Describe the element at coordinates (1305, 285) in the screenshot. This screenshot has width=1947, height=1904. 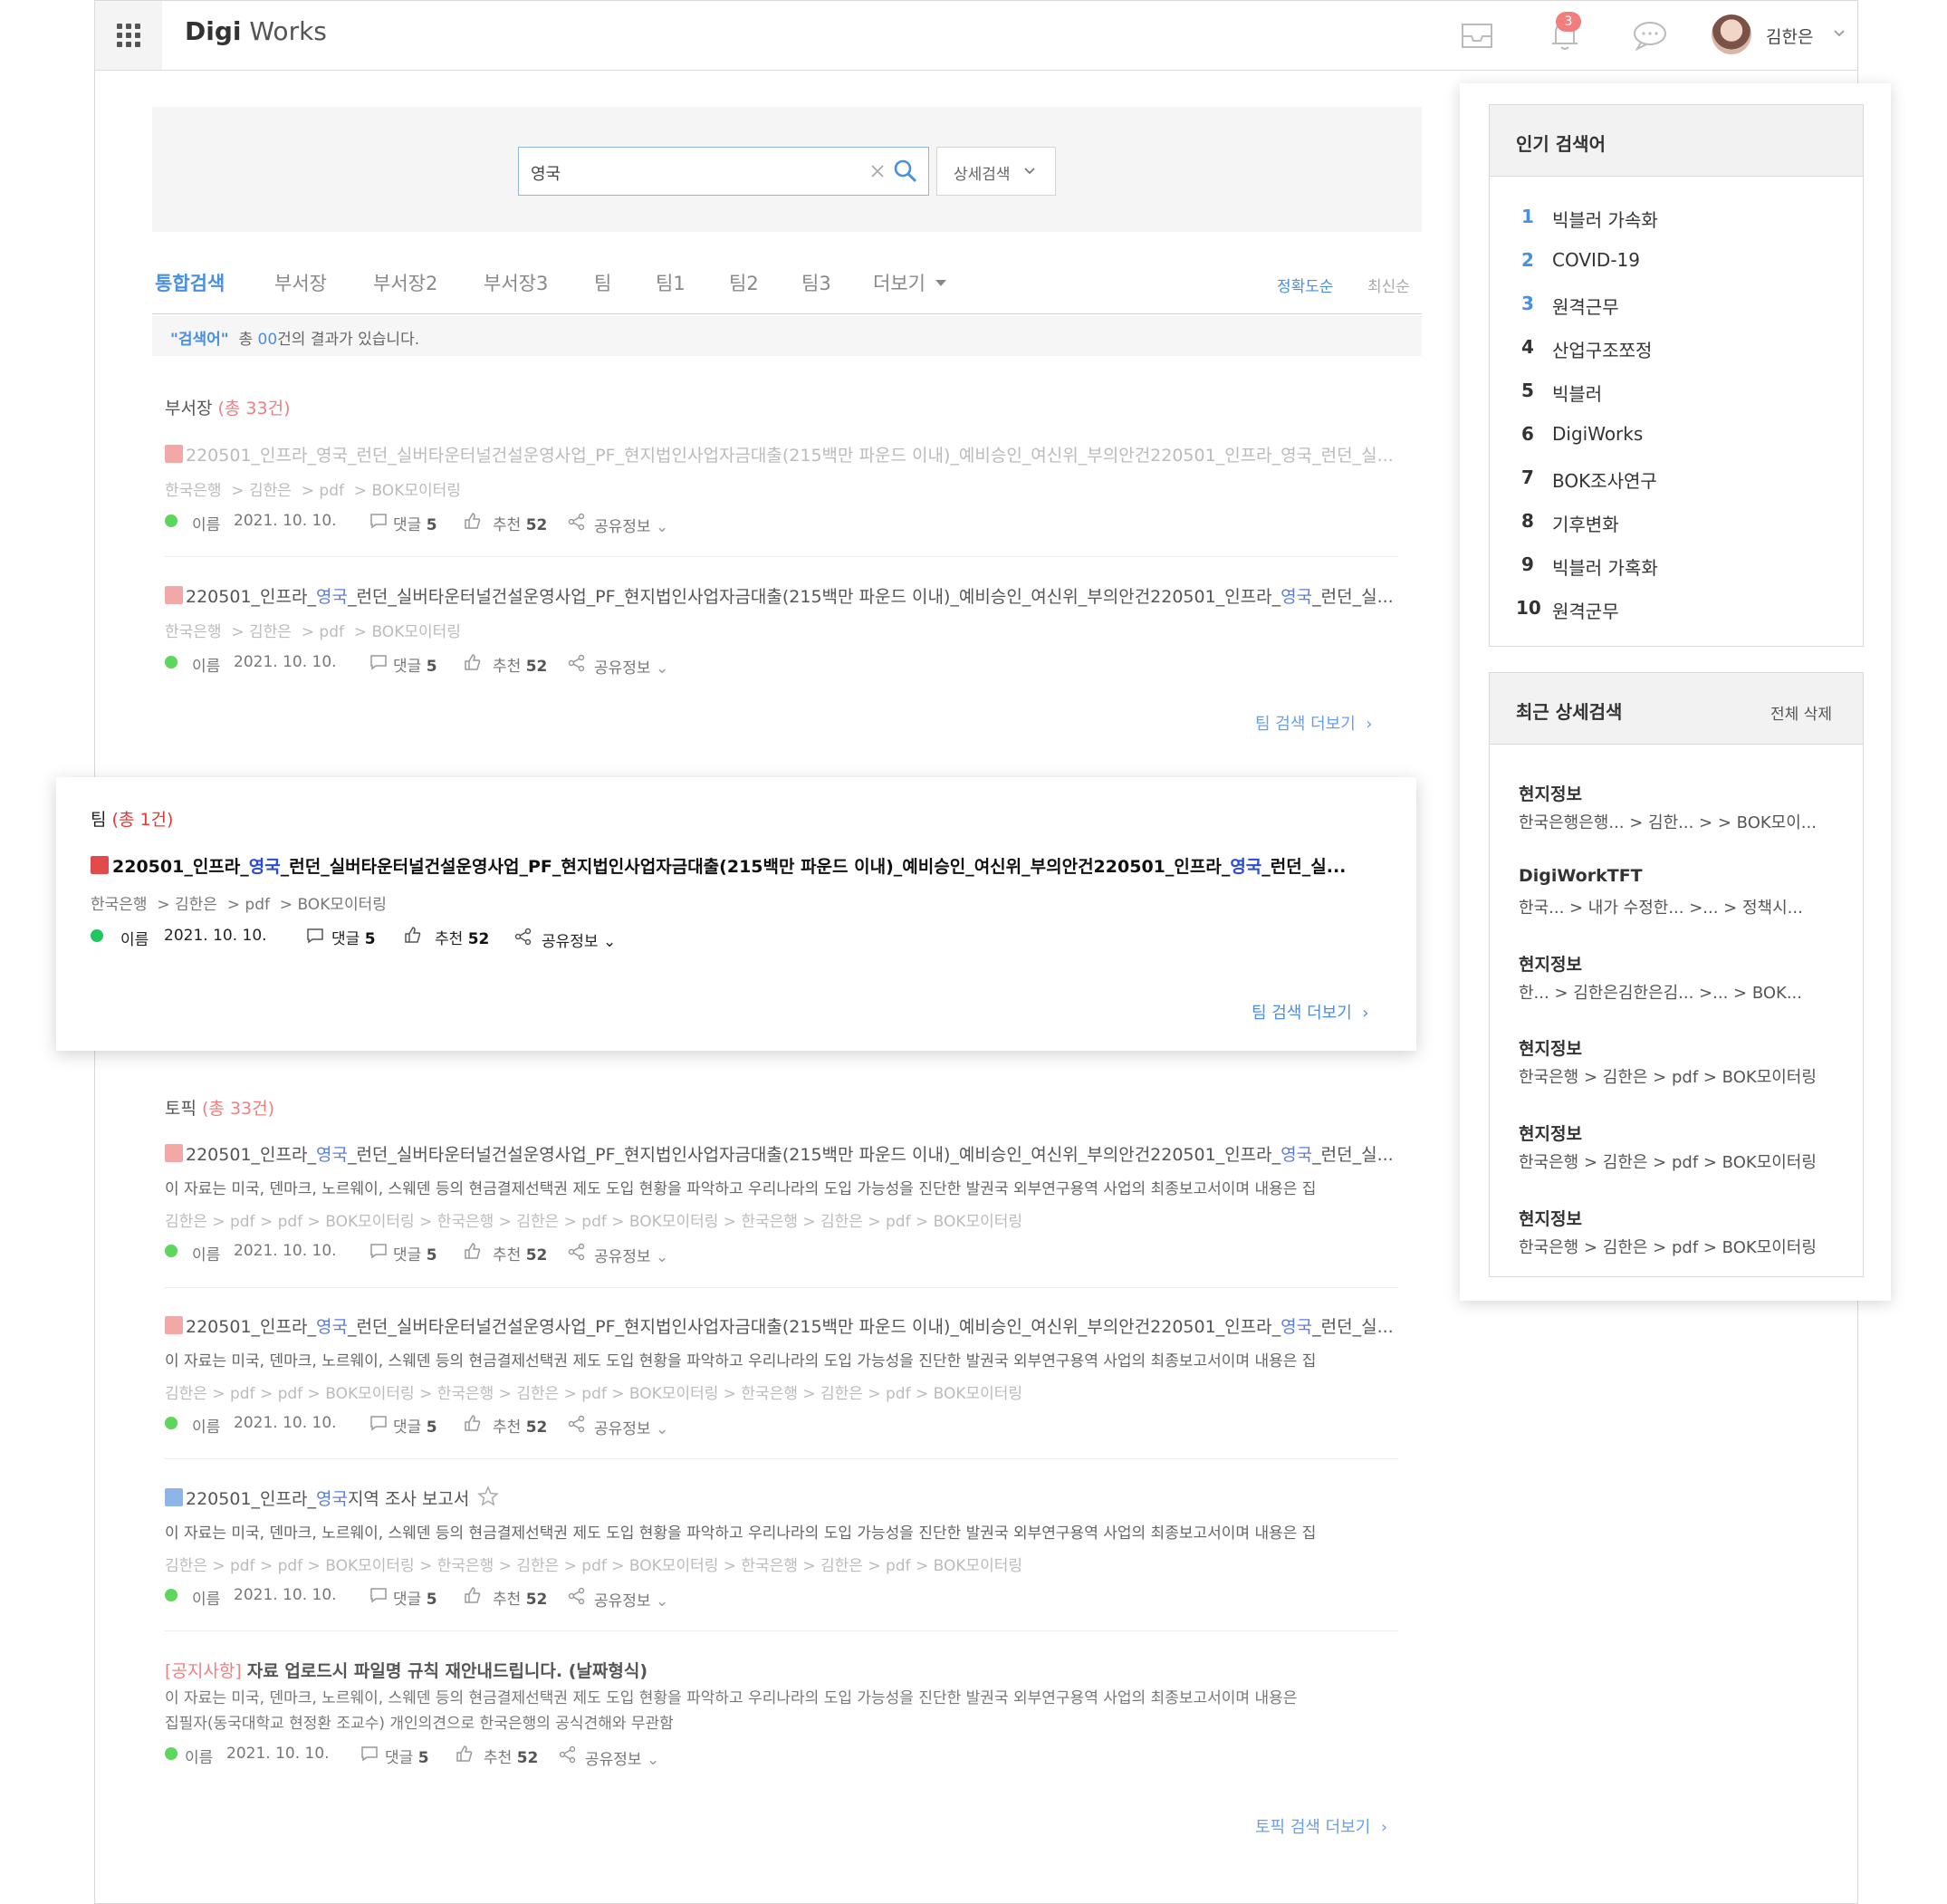
I see `sort-accuracy: 정확도순` at that location.